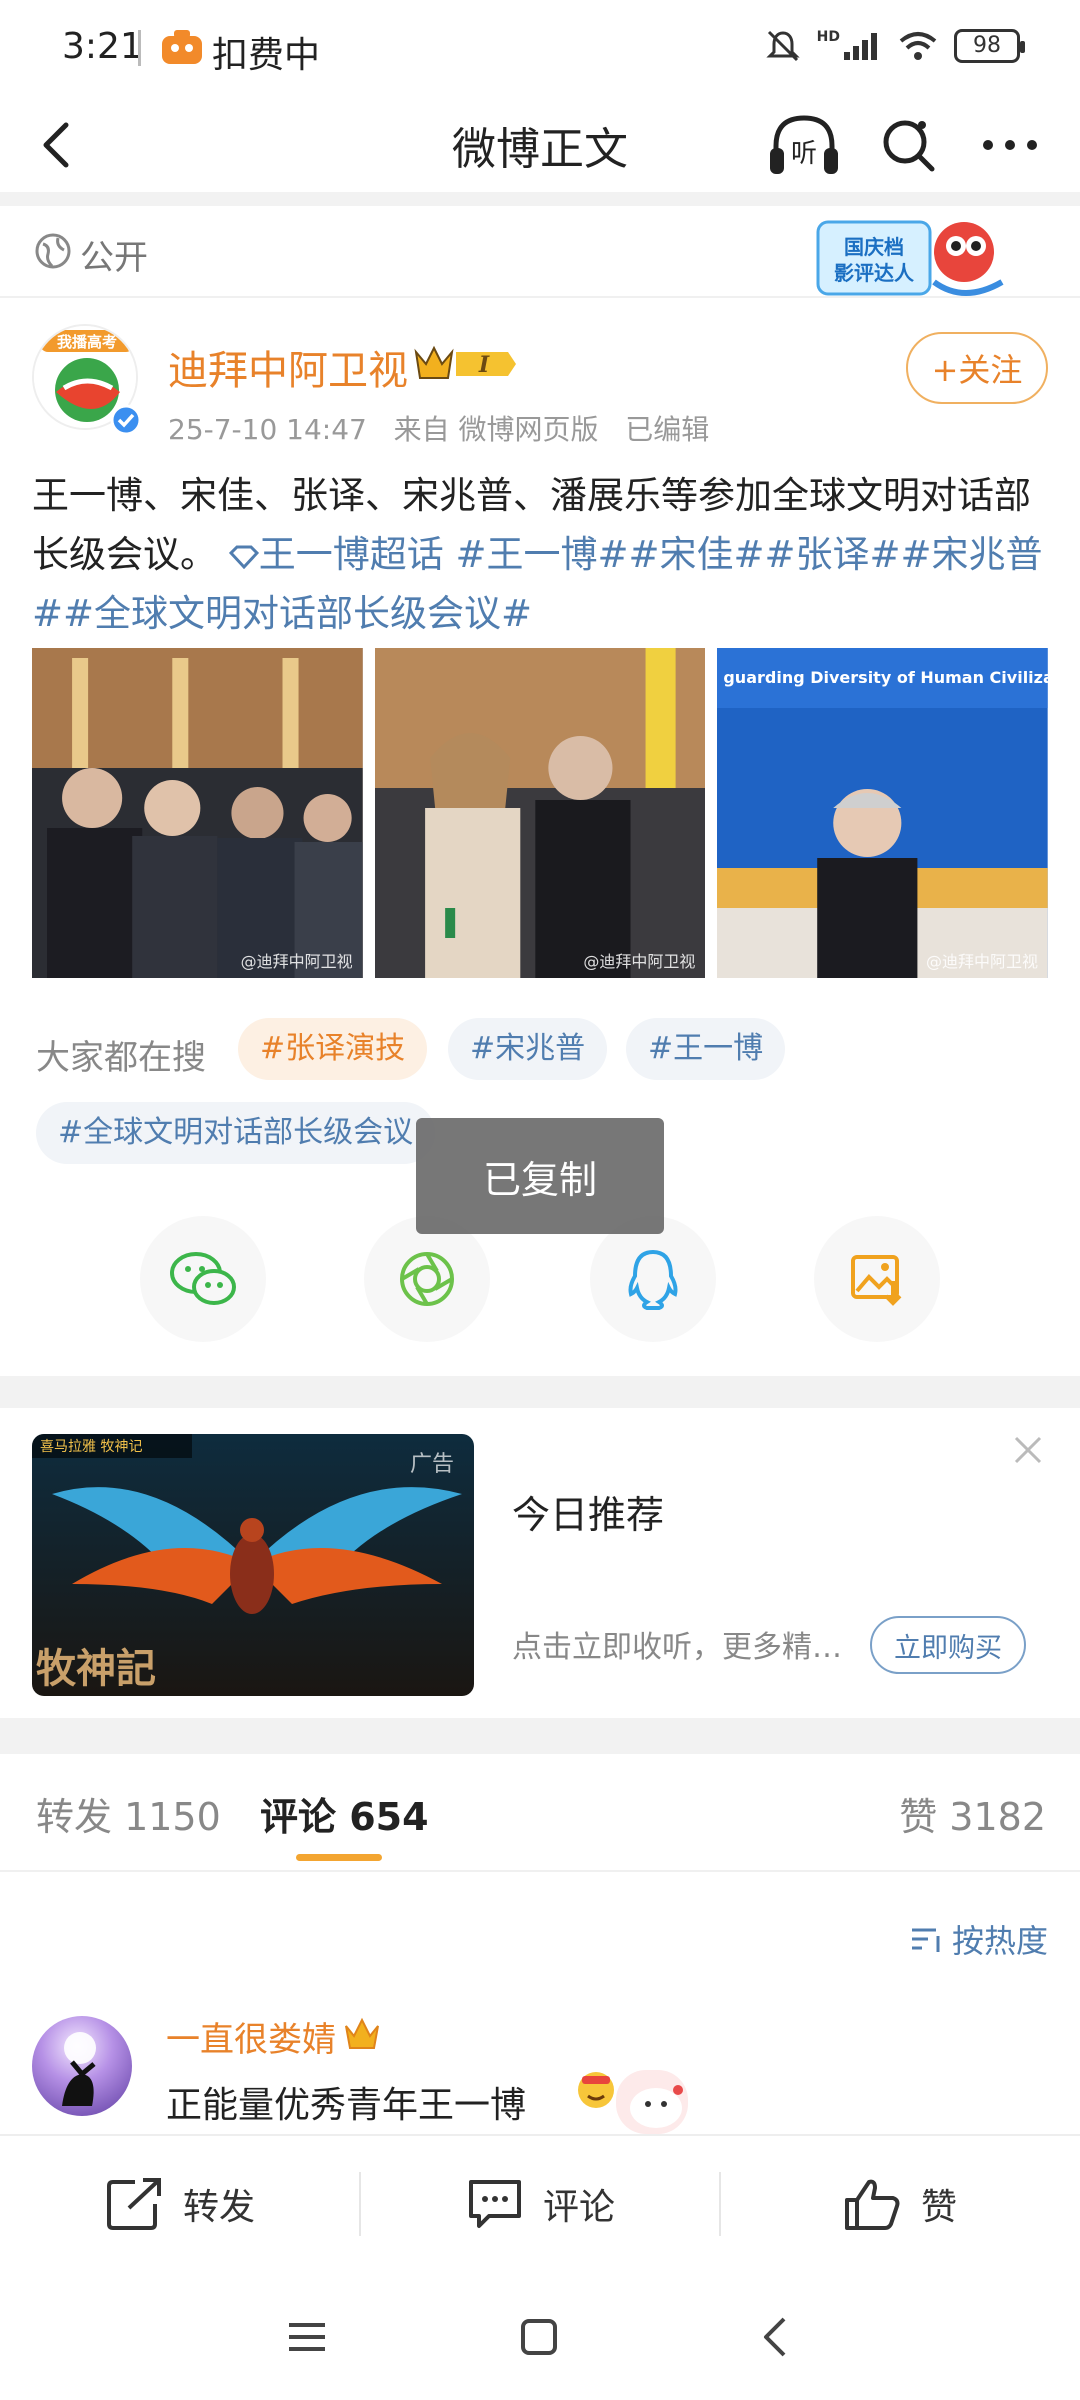 This screenshot has width=1080, height=2400. What do you see at coordinates (989, 46) in the screenshot?
I see `battery-icon: 98` at bounding box center [989, 46].